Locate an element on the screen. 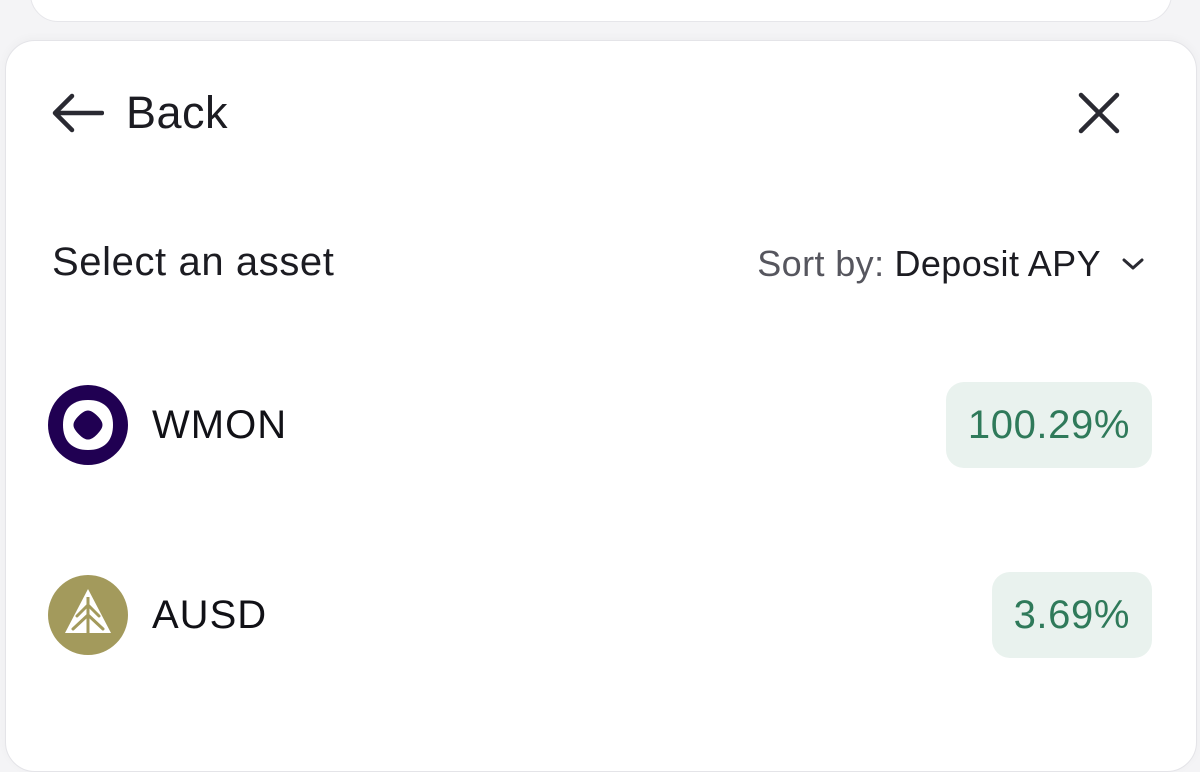 Image resolution: width=1200 pixels, height=772 pixels. apy-badge: 100.29% is located at coordinates (1048, 425).